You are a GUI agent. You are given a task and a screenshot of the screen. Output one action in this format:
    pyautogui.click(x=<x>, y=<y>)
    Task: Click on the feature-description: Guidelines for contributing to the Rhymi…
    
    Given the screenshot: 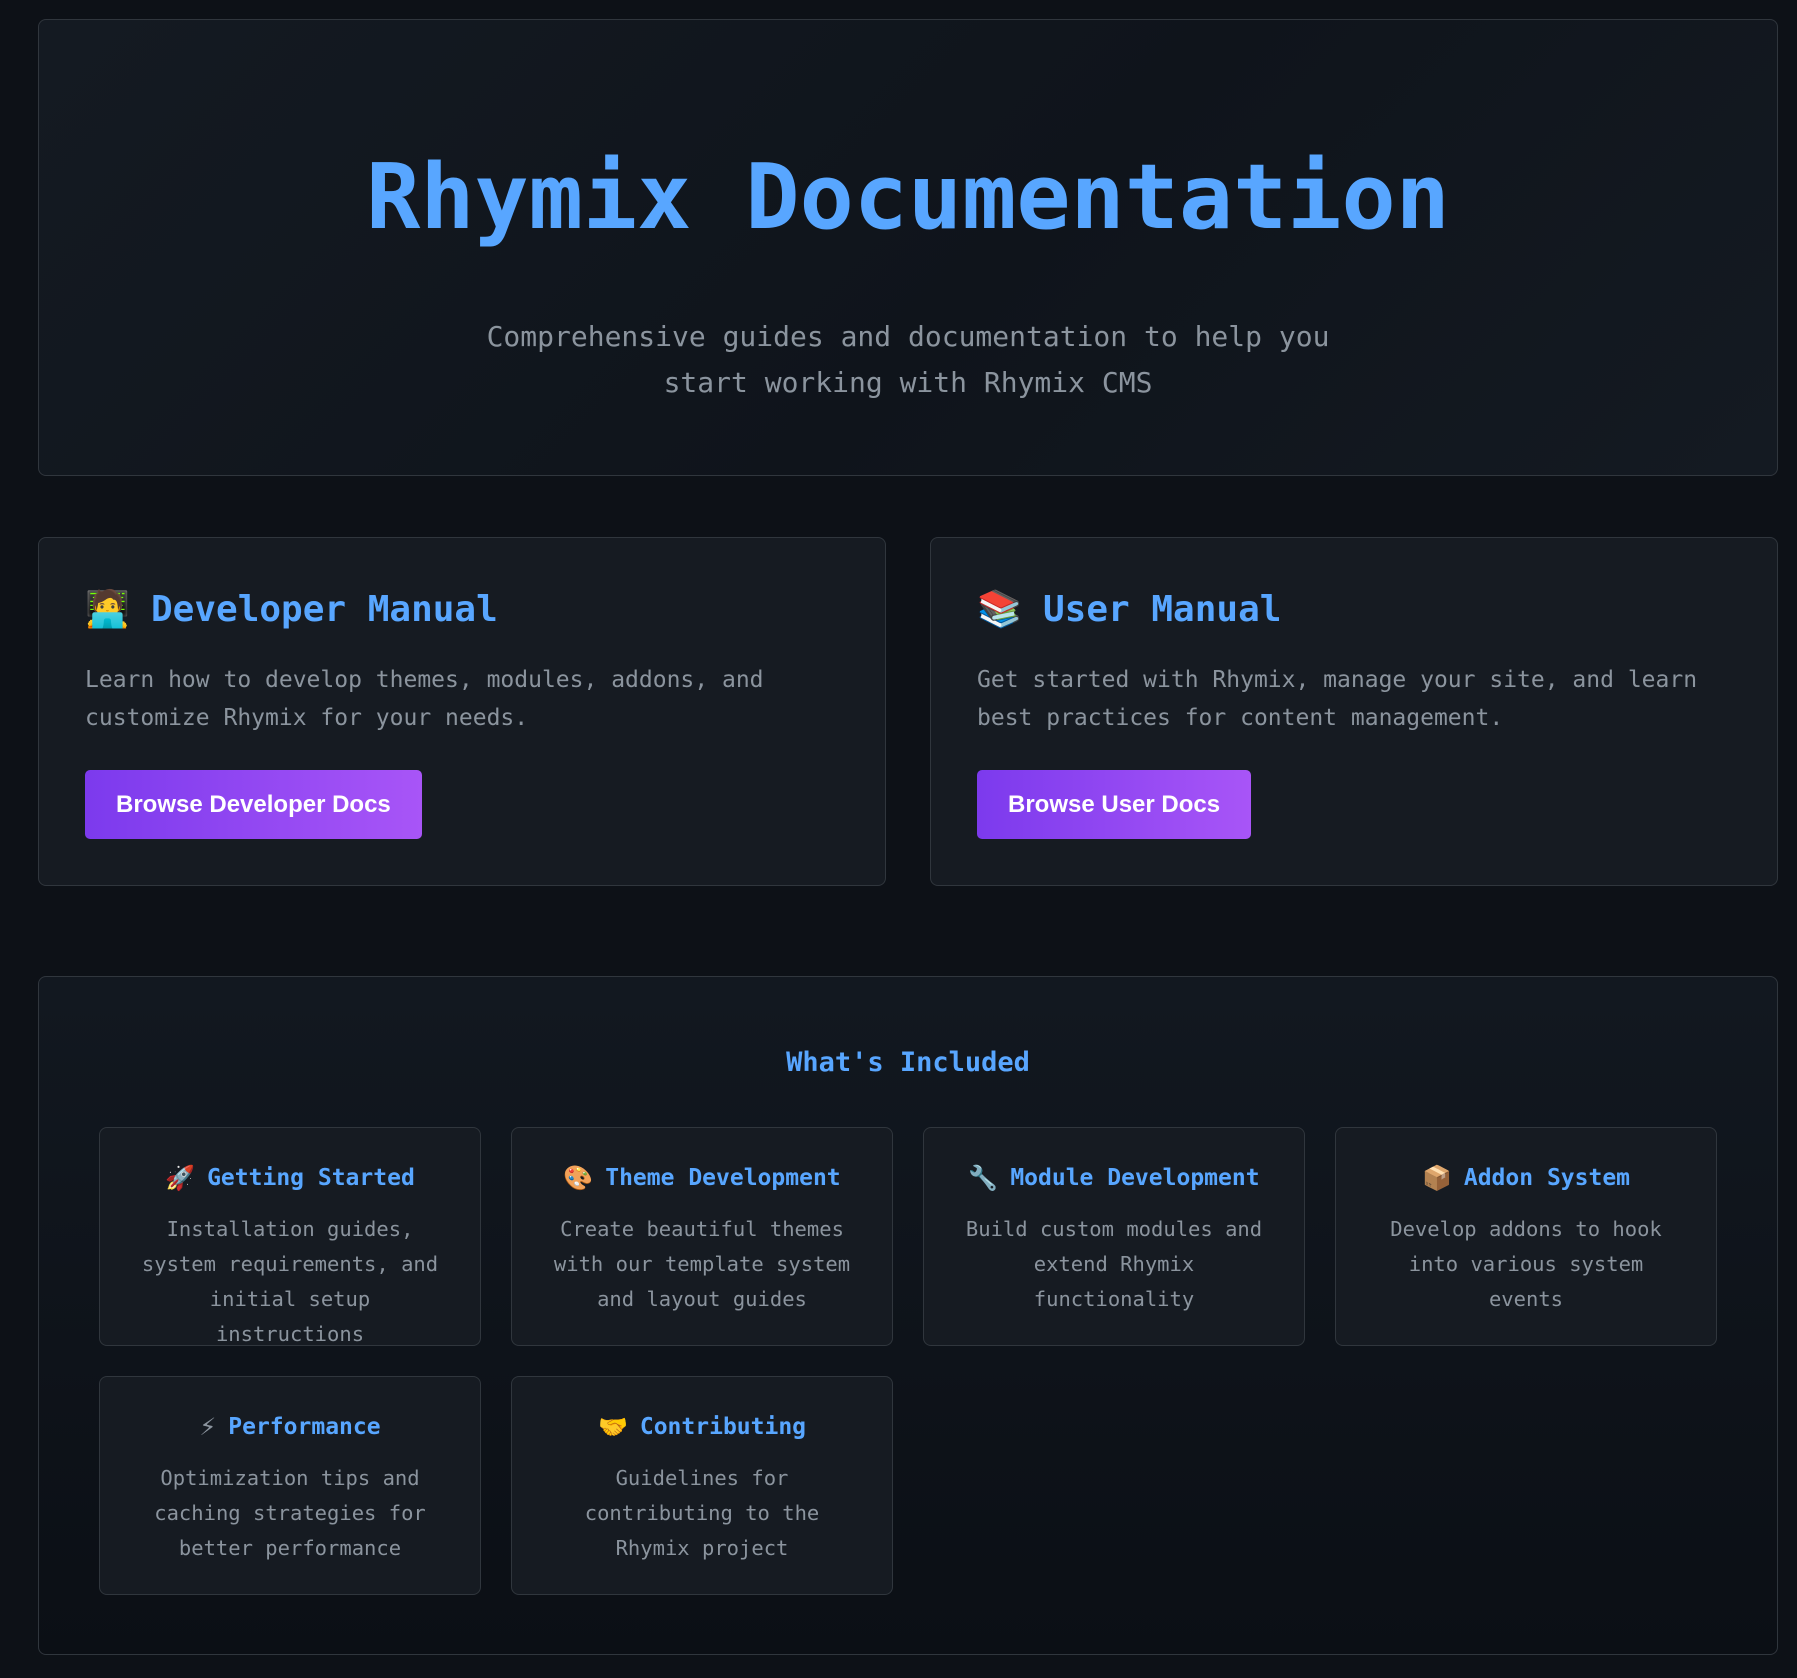 What is the action you would take?
    pyautogui.click(x=702, y=1513)
    